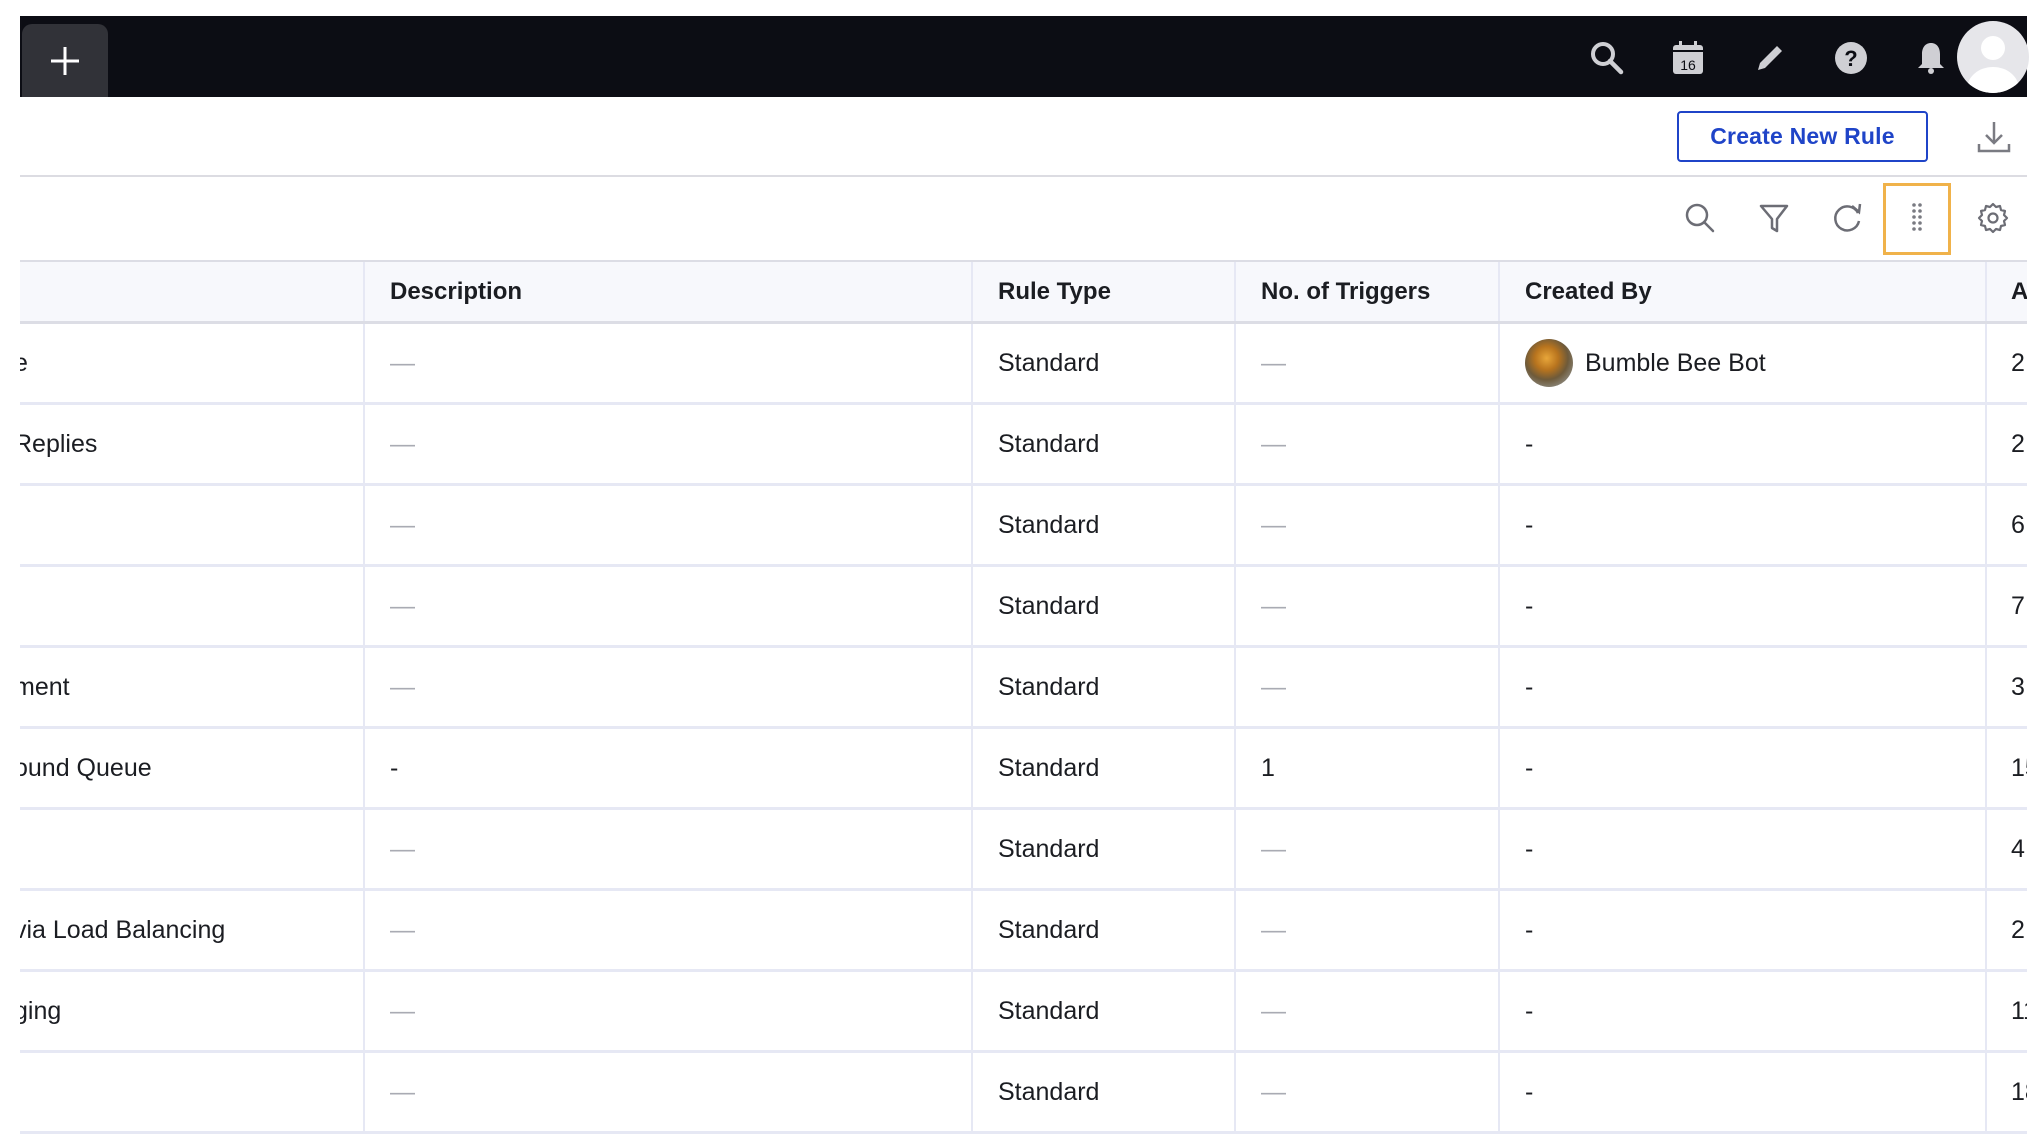 This screenshot has height=1138, width=2032. I want to click on download-icon, so click(1994, 137).